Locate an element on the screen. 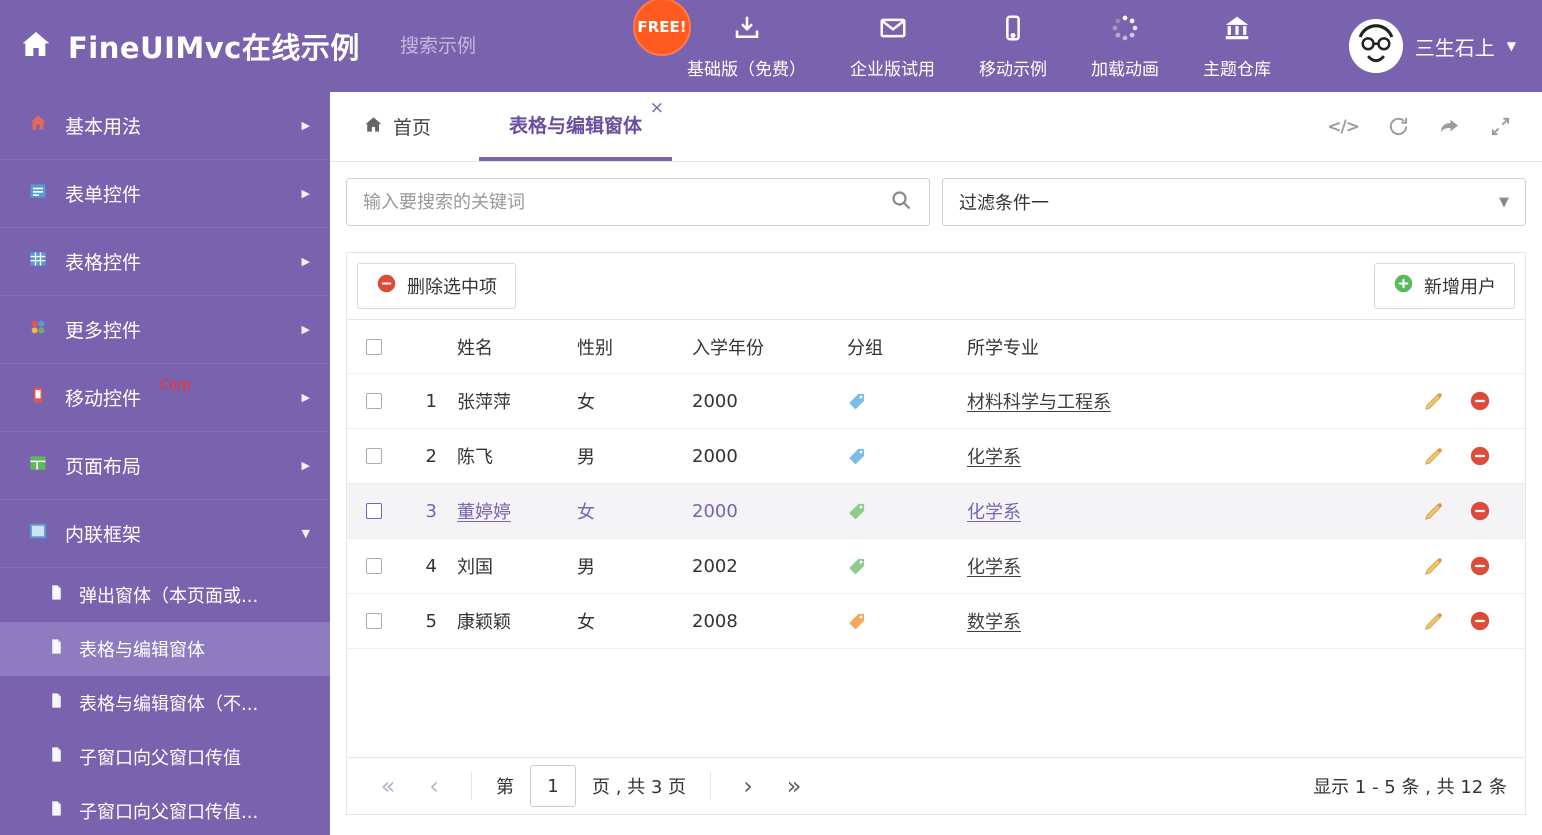 This screenshot has width=1542, height=835. nav-item-enterprise-trial: 企业版试用 is located at coordinates (892, 46).